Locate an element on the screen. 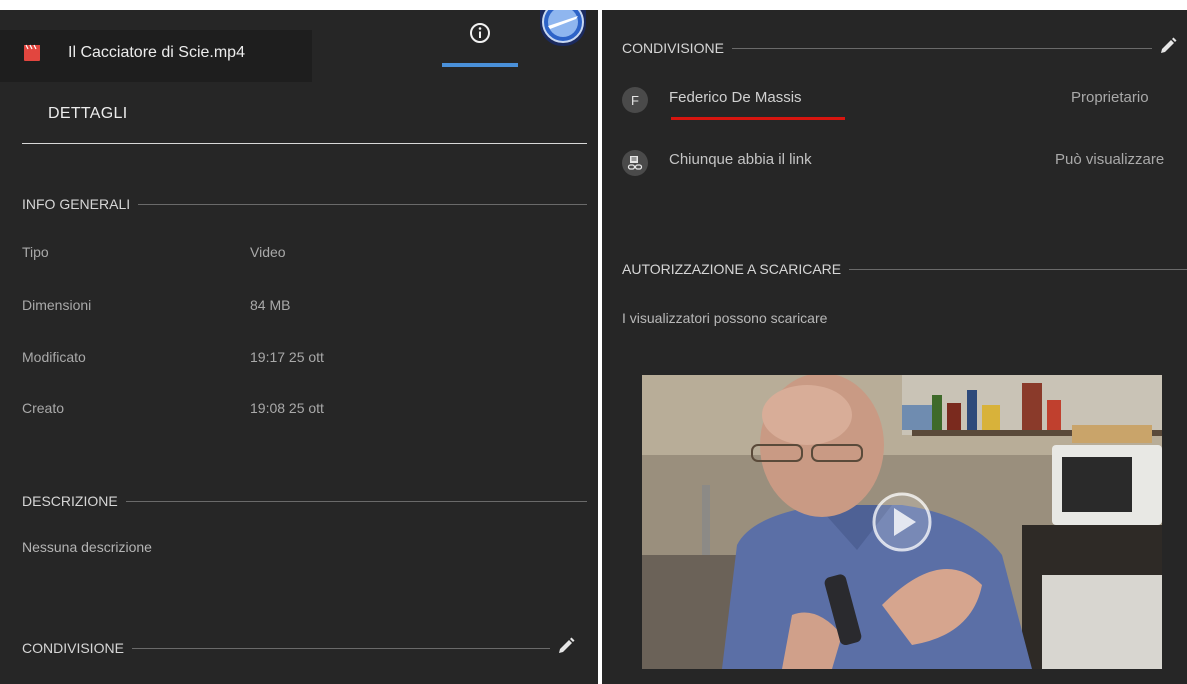 This screenshot has height=684, width=1187. section-title: INFO GENERALI is located at coordinates (76, 204).